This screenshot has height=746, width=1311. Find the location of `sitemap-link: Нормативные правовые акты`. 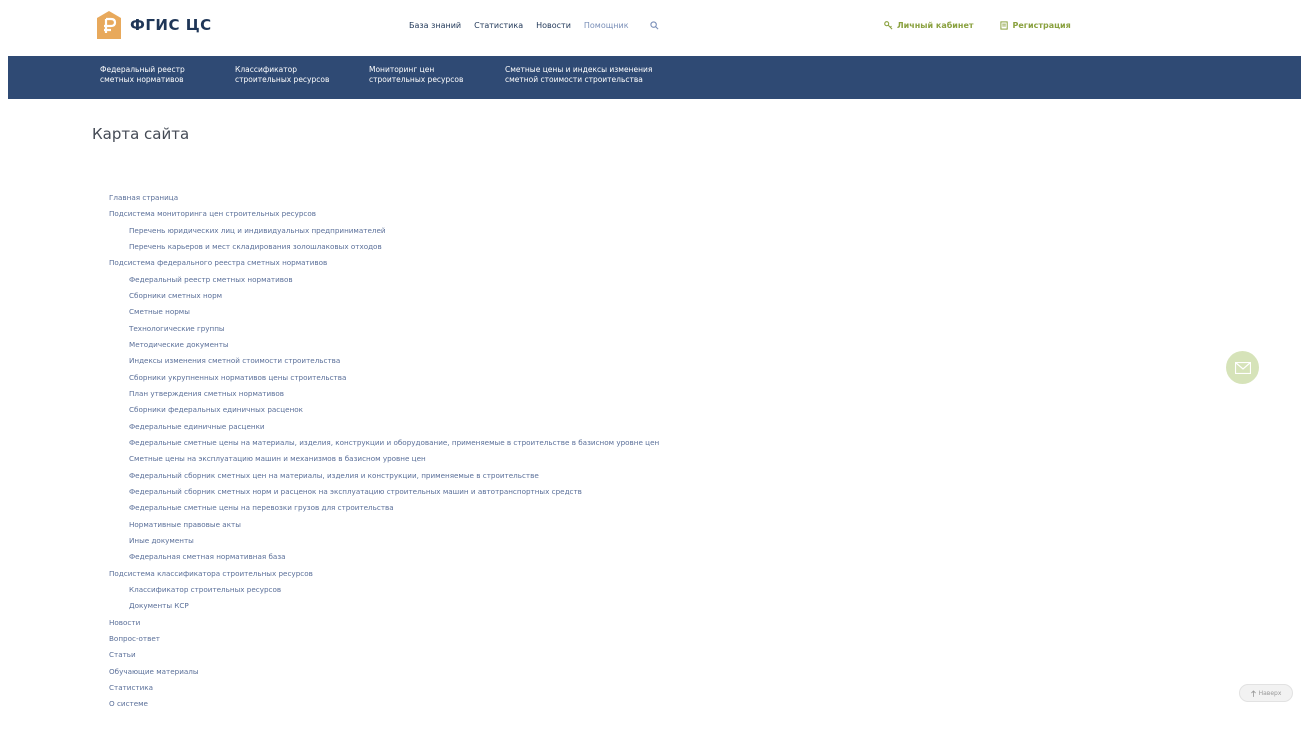

sitemap-link: Нормативные правовые акты is located at coordinates (185, 524).